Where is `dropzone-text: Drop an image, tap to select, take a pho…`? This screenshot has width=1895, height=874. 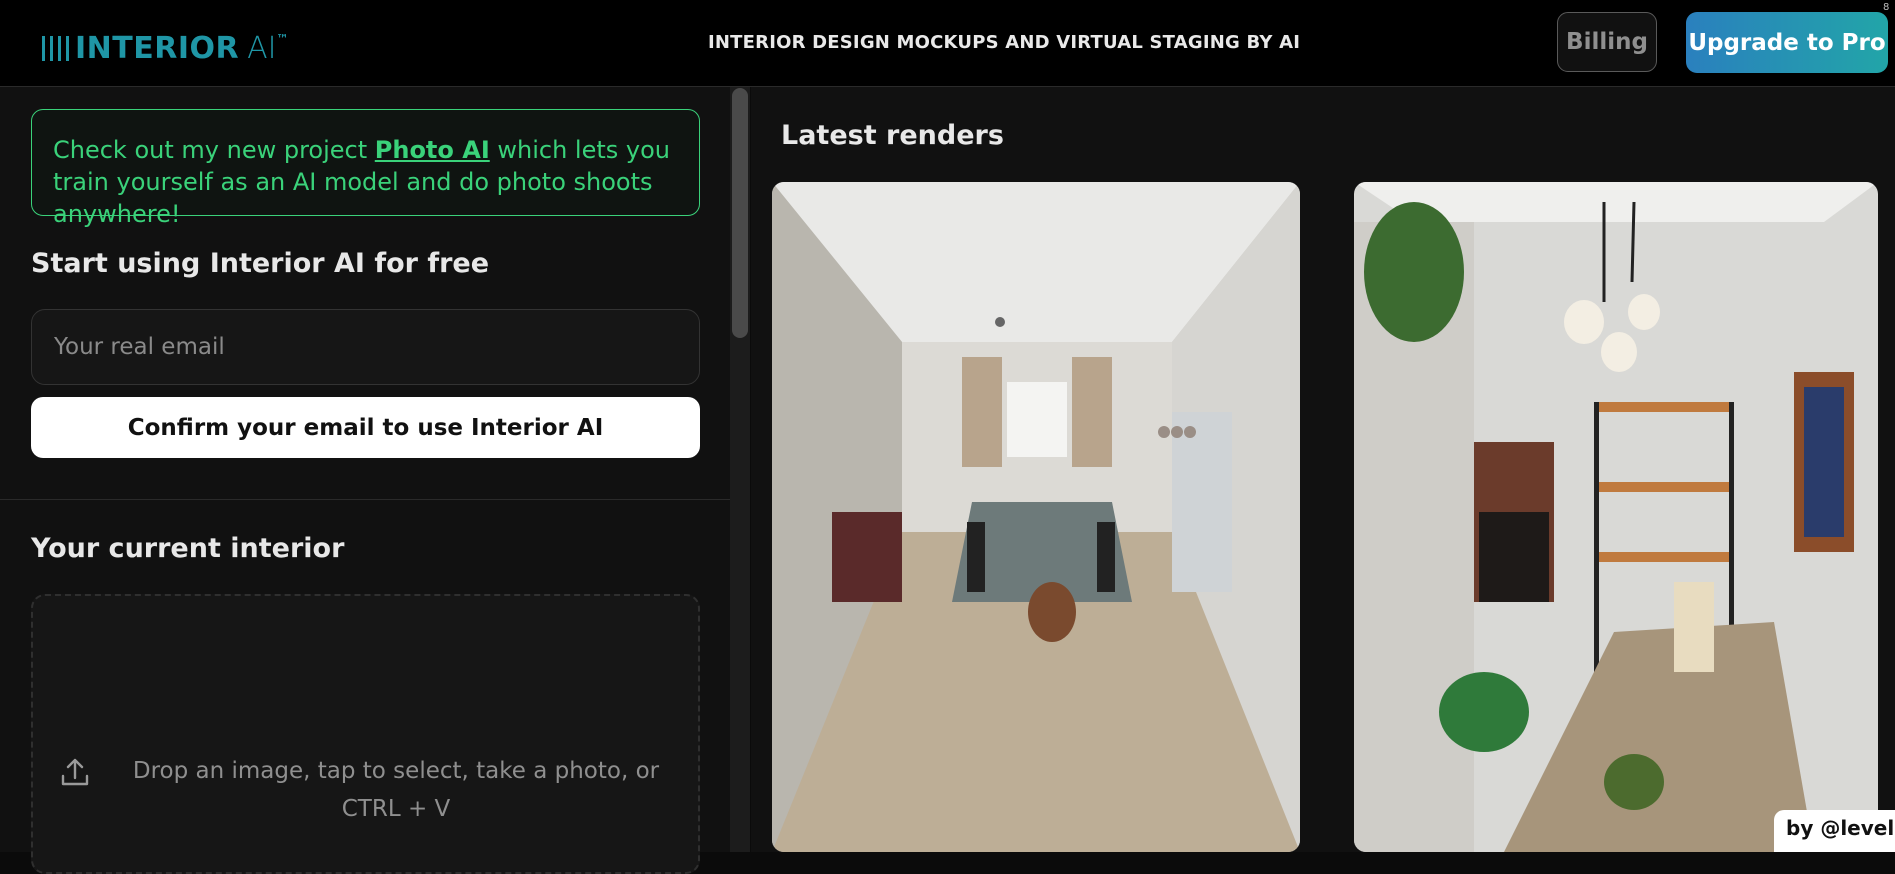
dropzone-text: Drop an image, tap to select, take a pho… is located at coordinates (396, 790).